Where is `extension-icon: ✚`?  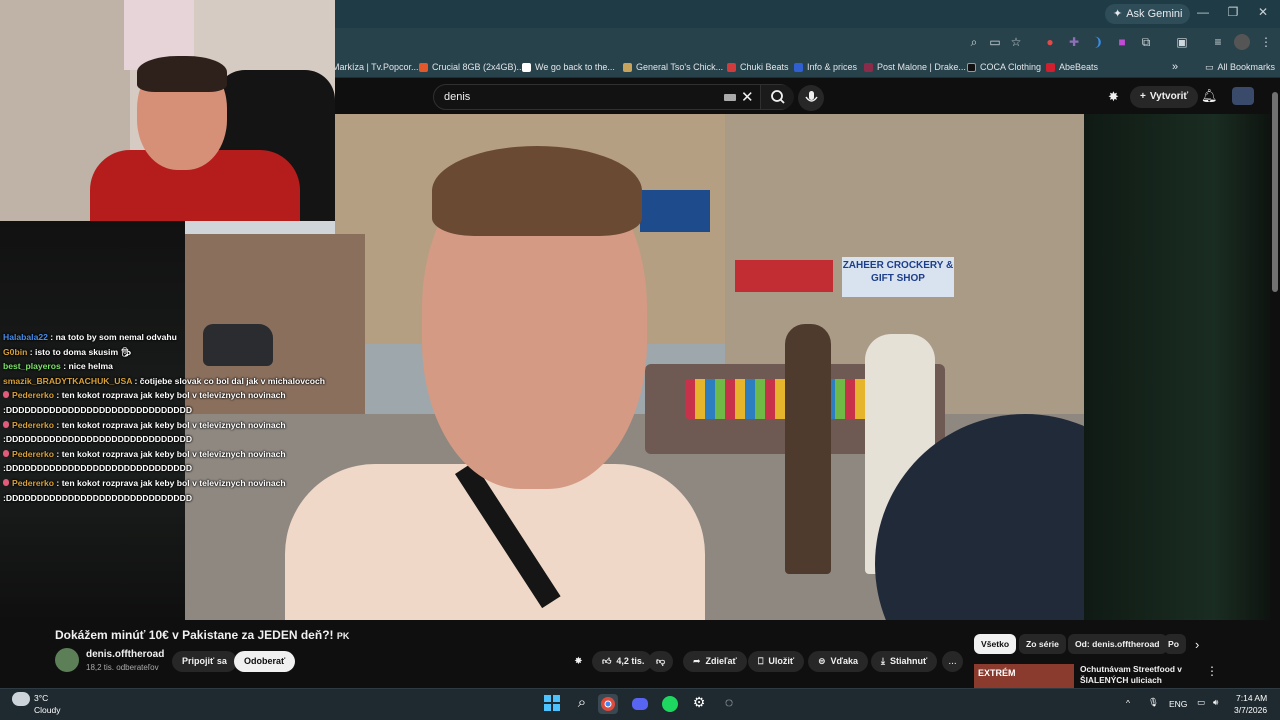
extension-icon: ✚ is located at coordinates (1074, 42).